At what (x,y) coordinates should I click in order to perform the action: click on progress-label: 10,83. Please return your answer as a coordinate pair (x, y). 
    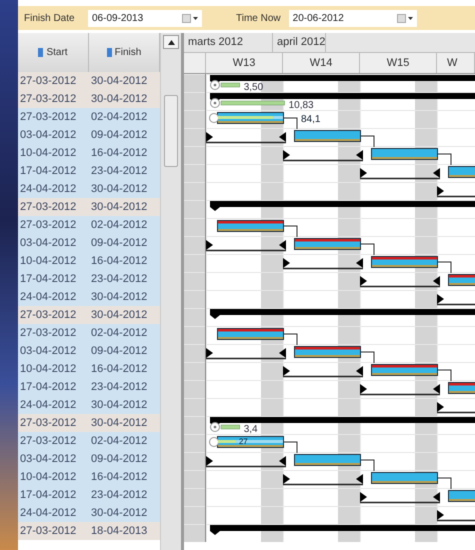
    Looking at the image, I should click on (301, 105).